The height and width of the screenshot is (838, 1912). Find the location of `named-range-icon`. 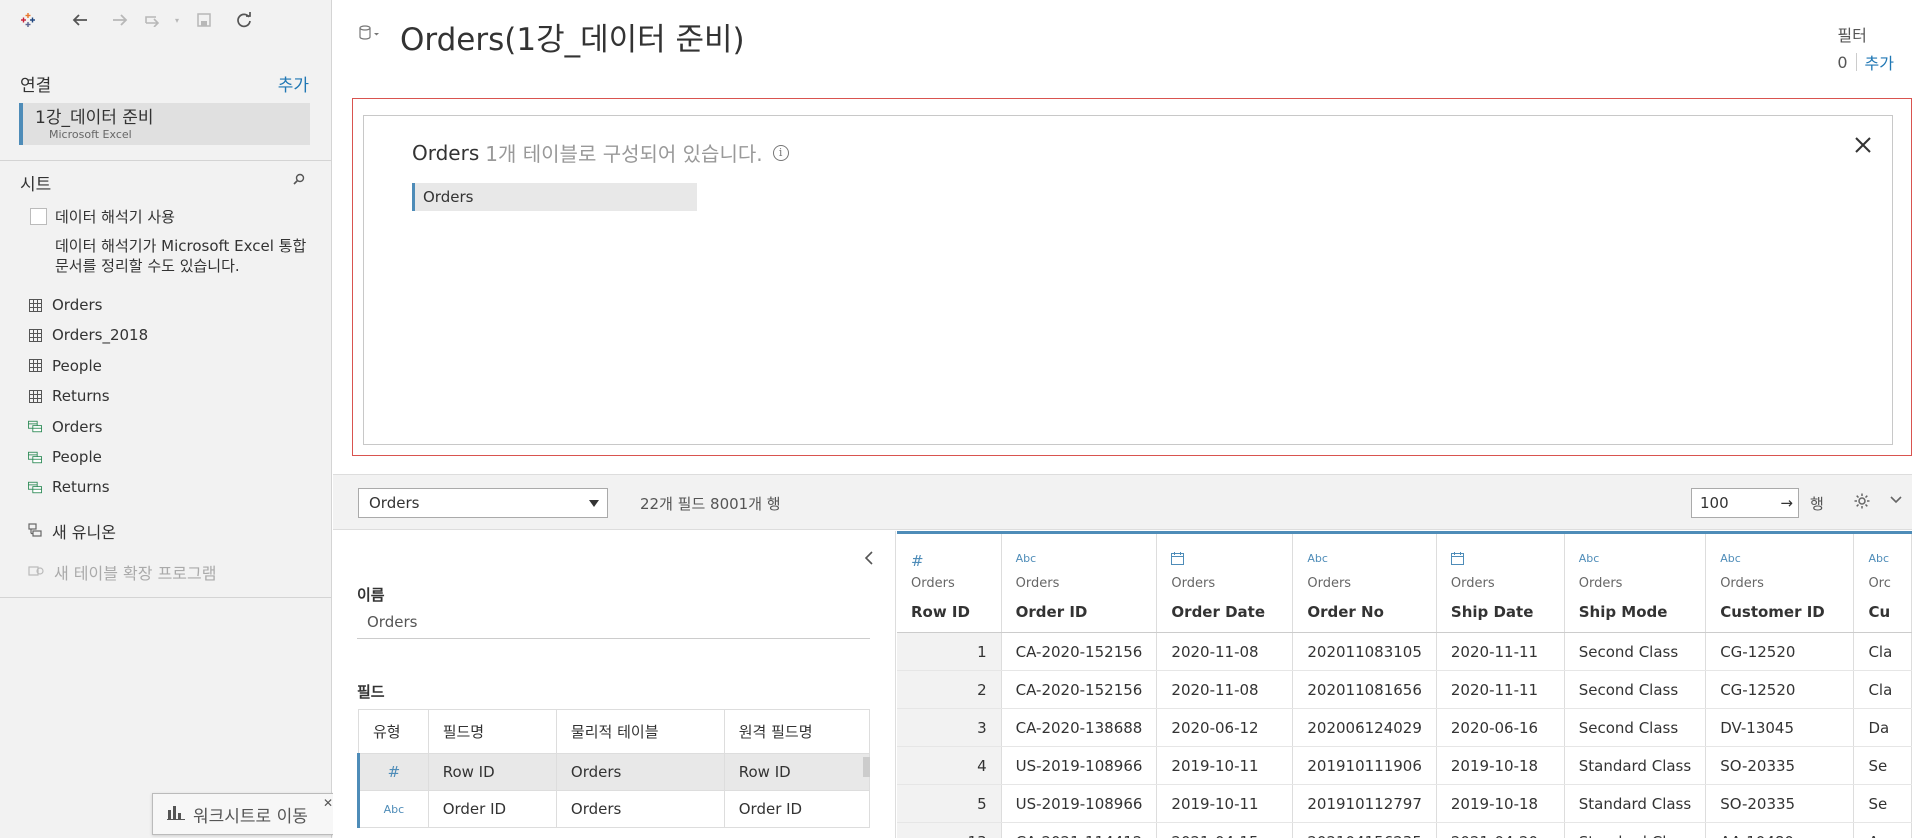

named-range-icon is located at coordinates (35, 457).